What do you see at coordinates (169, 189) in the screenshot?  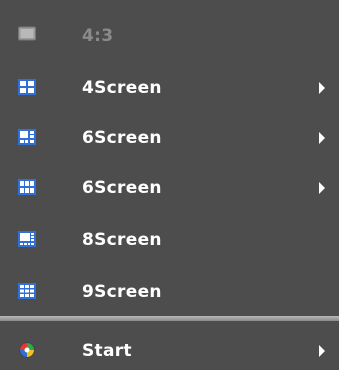 I see `menu-item-6screen-b: 6Screen` at bounding box center [169, 189].